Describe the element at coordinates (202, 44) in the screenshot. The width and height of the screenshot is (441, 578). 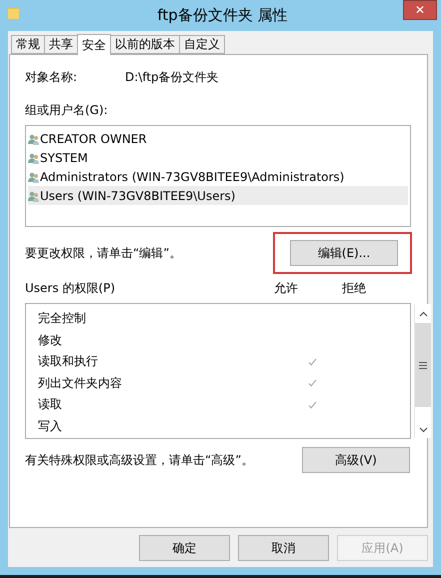
I see `tab: 自定义` at that location.